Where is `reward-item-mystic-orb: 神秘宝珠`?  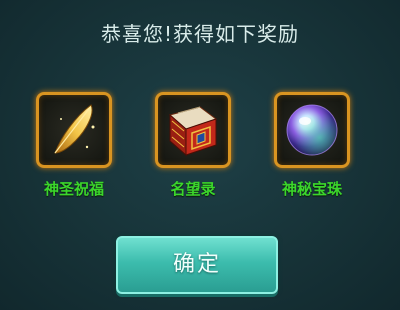 reward-item-mystic-orb: 神秘宝珠 is located at coordinates (314, 147).